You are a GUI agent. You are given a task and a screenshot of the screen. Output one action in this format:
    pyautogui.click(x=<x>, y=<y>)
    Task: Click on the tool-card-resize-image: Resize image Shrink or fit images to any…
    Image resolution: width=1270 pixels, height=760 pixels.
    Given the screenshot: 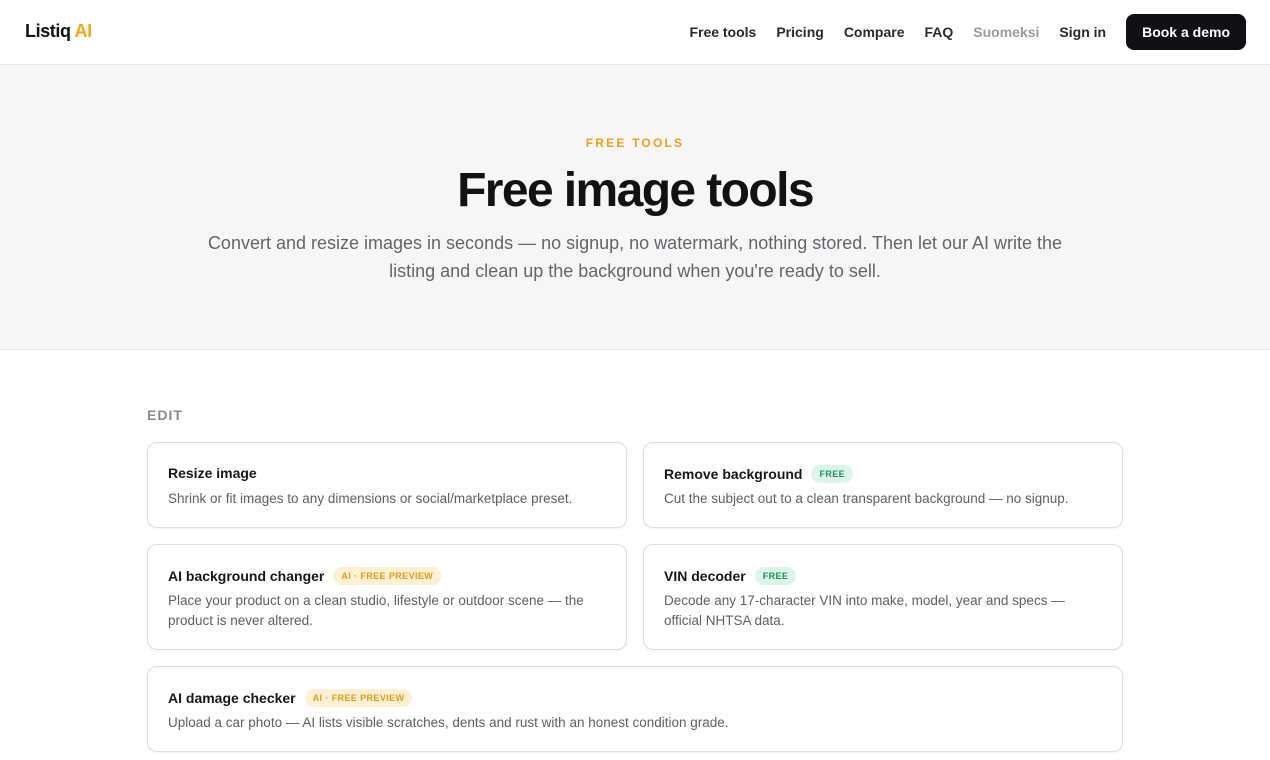 What is the action you would take?
    pyautogui.click(x=387, y=485)
    